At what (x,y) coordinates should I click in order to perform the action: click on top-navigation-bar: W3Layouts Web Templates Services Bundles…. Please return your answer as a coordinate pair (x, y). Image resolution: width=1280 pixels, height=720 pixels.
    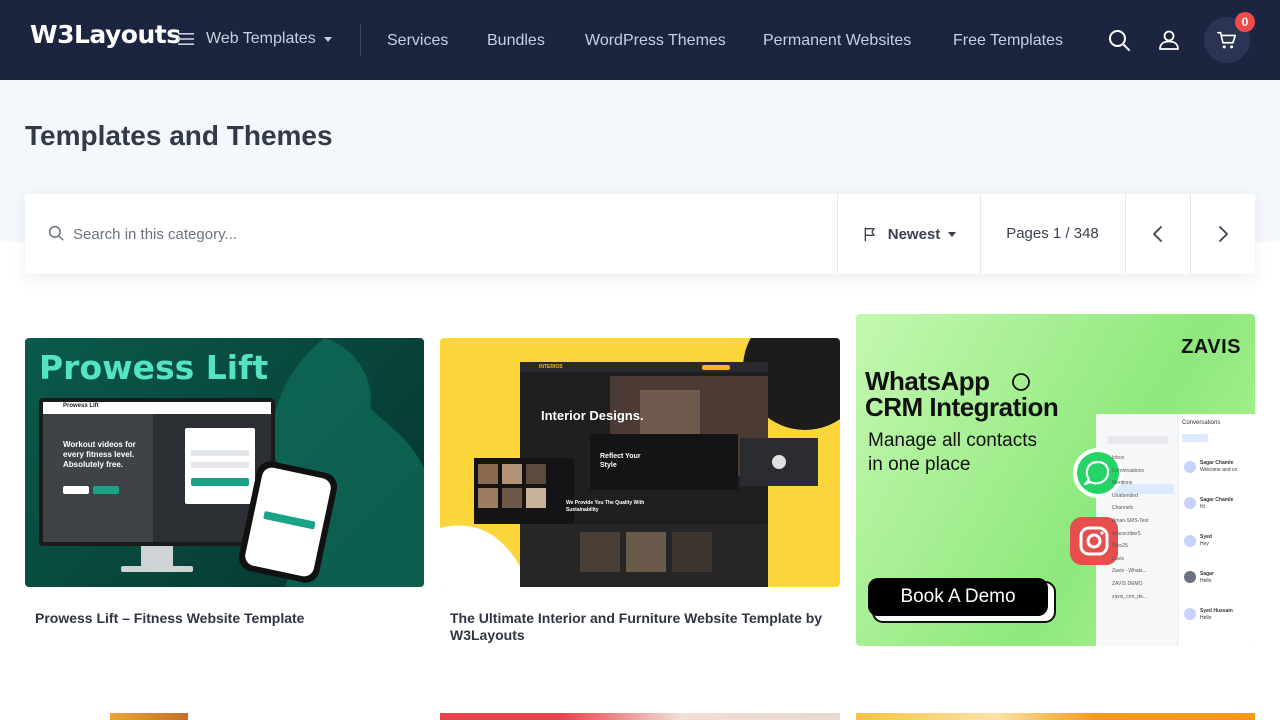
    Looking at the image, I should click on (640, 40).